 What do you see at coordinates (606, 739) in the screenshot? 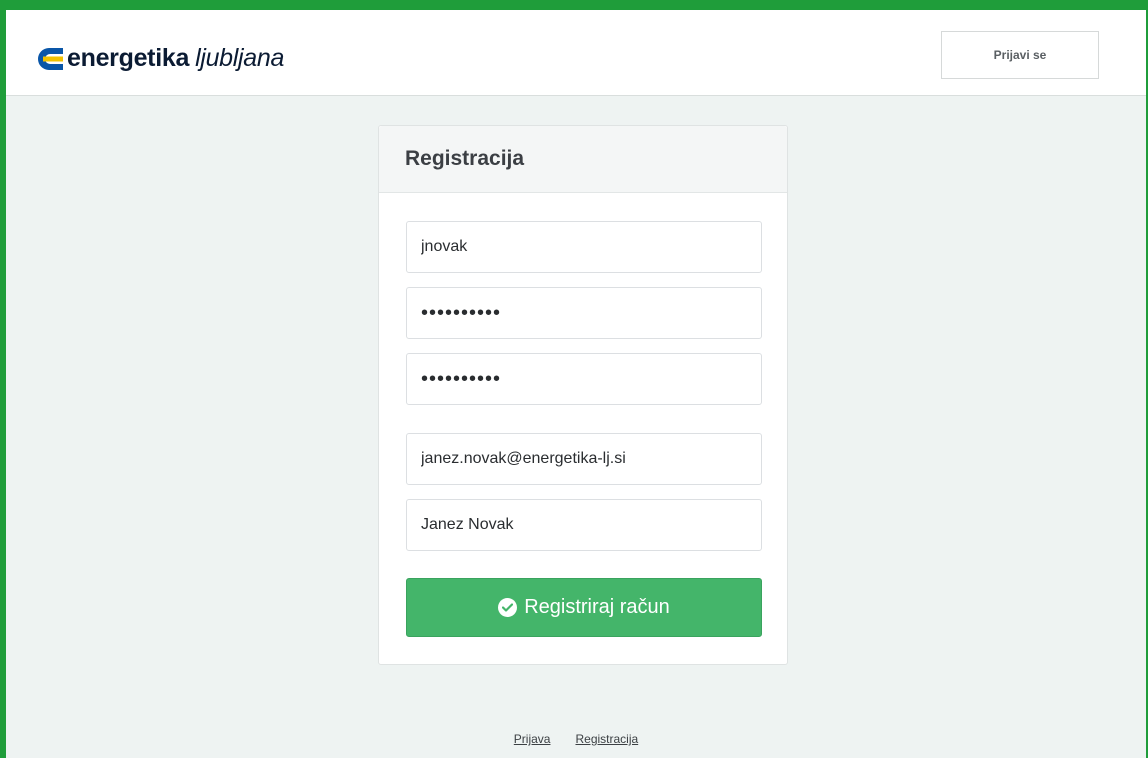
I see `footer-link-registracija: Registracija` at bounding box center [606, 739].